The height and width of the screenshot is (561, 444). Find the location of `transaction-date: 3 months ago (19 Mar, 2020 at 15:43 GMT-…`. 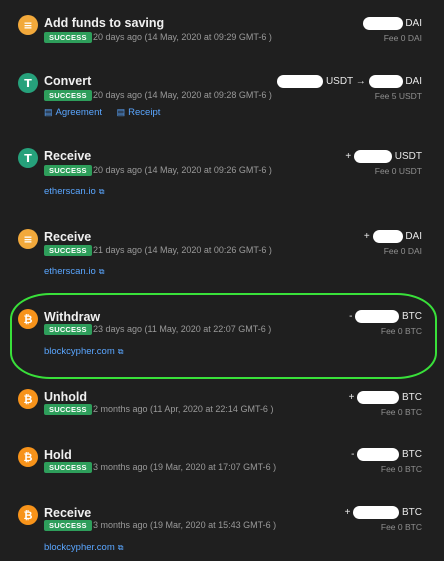

transaction-date: 3 months ago (19 Mar, 2020 at 15:43 GMT-… is located at coordinates (185, 525).